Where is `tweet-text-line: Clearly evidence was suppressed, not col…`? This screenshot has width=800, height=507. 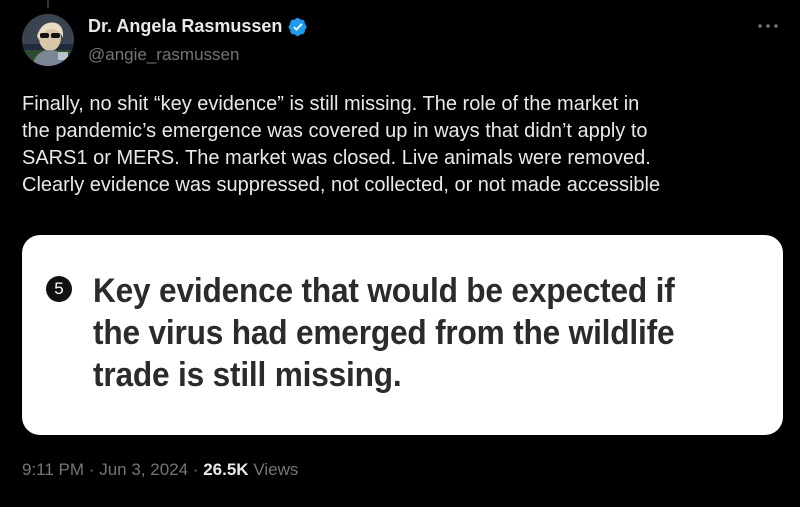
tweet-text-line: Clearly evidence was suppressed, not col… is located at coordinates (341, 185).